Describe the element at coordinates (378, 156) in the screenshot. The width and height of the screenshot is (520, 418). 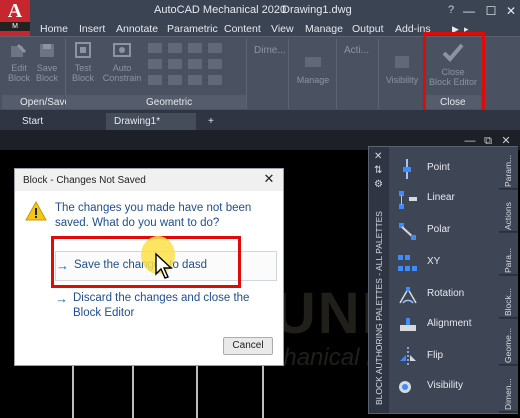
I see `palette-close-icon: ✕` at that location.